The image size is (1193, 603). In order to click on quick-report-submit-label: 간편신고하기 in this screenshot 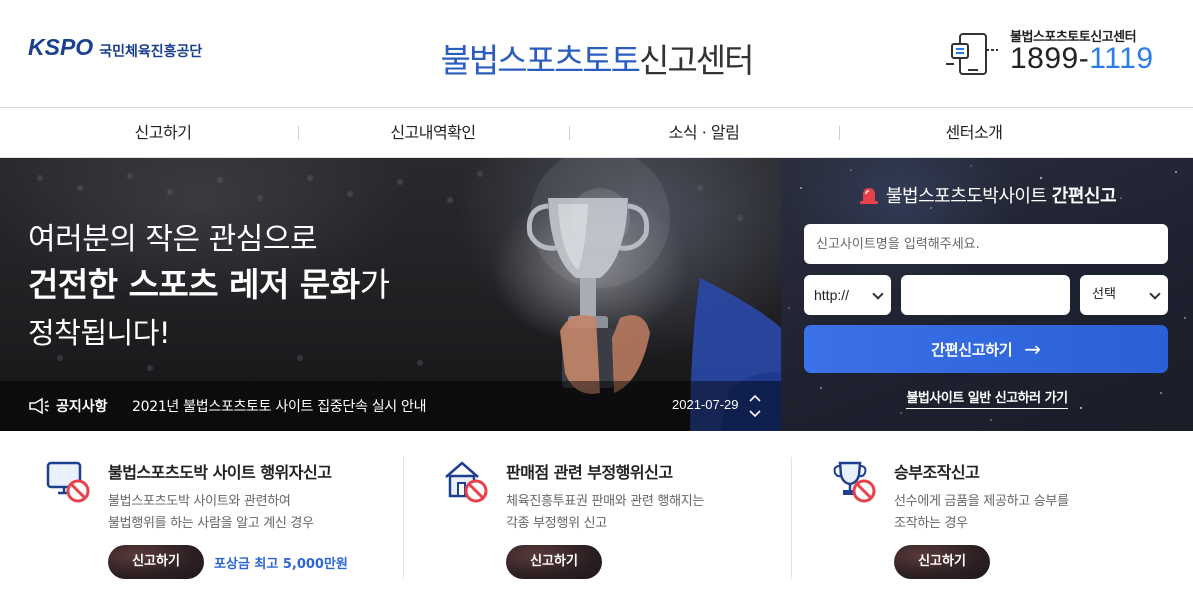, I will do `click(972, 350)`.